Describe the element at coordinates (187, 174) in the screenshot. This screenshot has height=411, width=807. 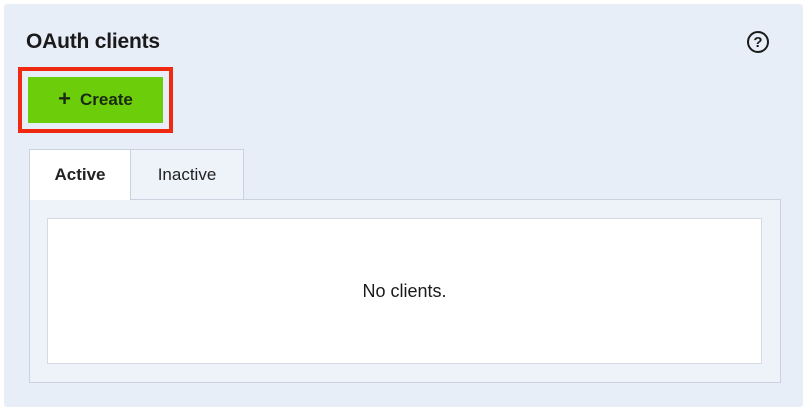
I see `tab-inactive: Inactive` at that location.